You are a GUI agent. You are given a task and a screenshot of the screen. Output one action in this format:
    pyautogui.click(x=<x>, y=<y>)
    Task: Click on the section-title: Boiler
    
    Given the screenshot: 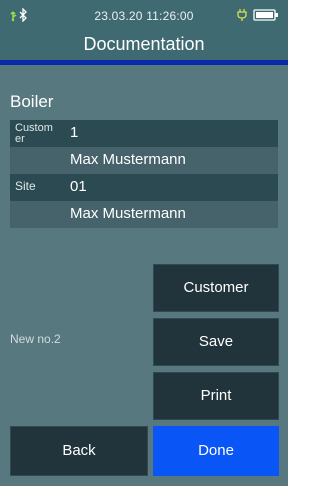 What is the action you would take?
    pyautogui.click(x=32, y=101)
    